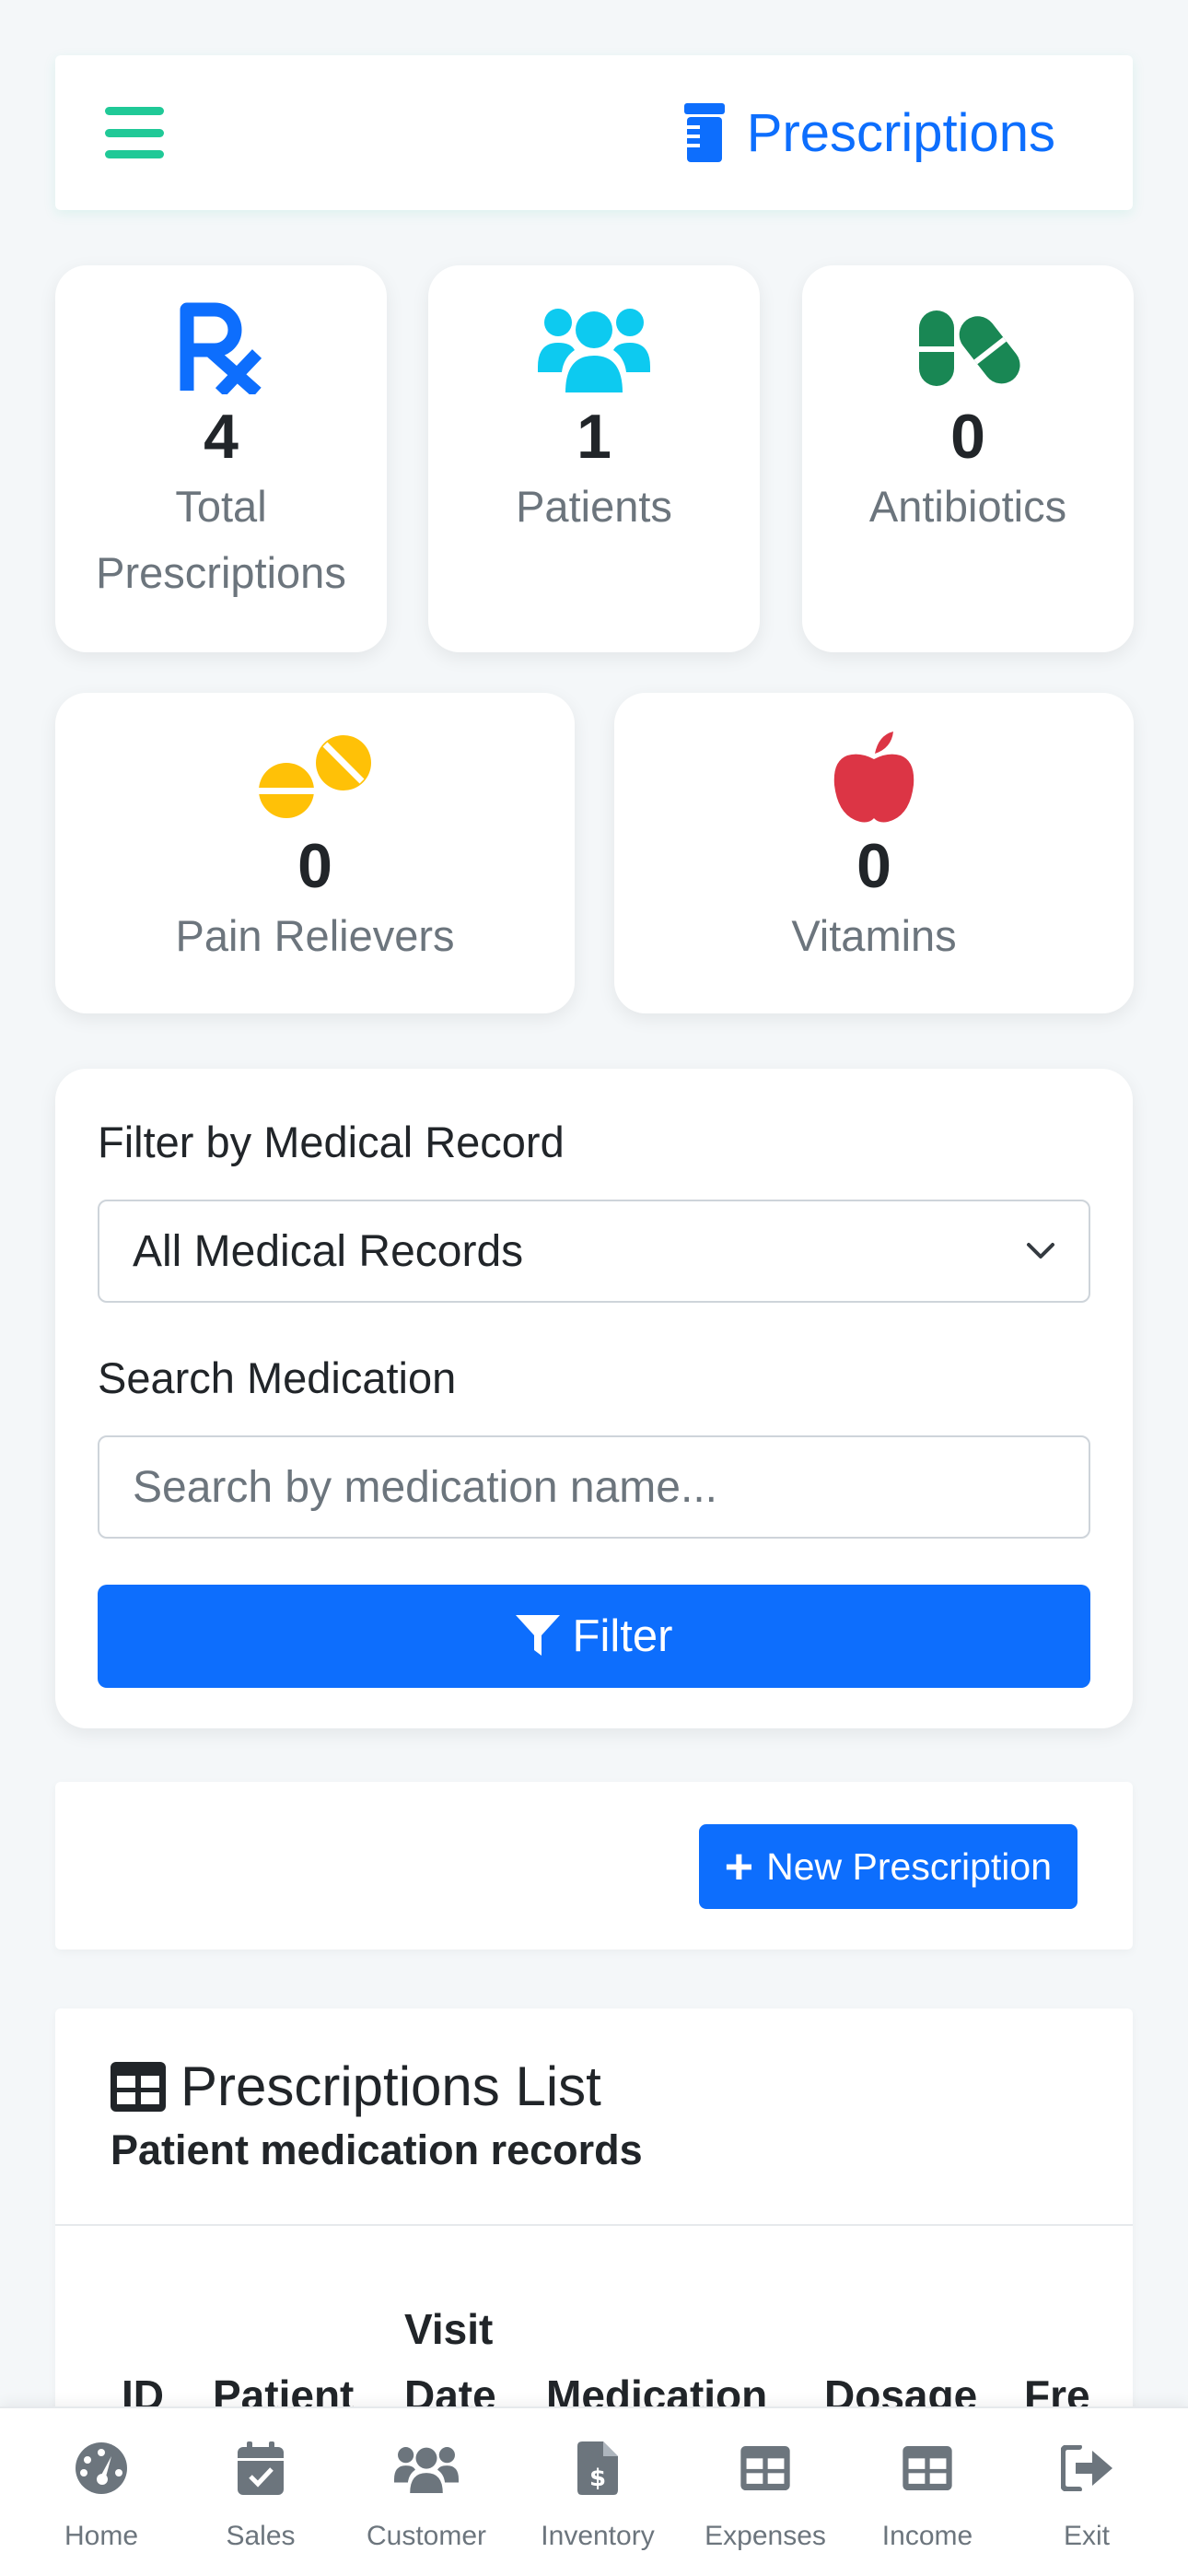 The width and height of the screenshot is (1188, 2576). Describe the element at coordinates (1040, 1251) in the screenshot. I see `chevron-down-icon` at that location.